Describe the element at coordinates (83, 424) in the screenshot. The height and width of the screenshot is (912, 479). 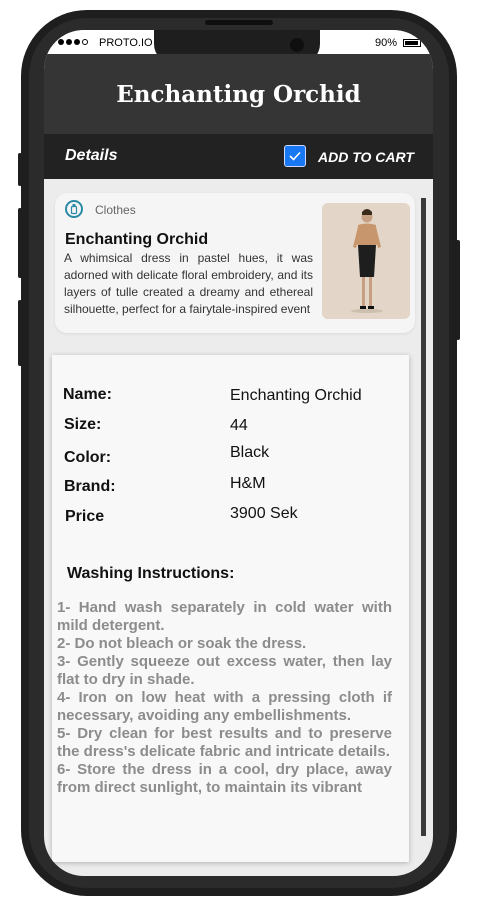
I see `size-label: Size:` at that location.